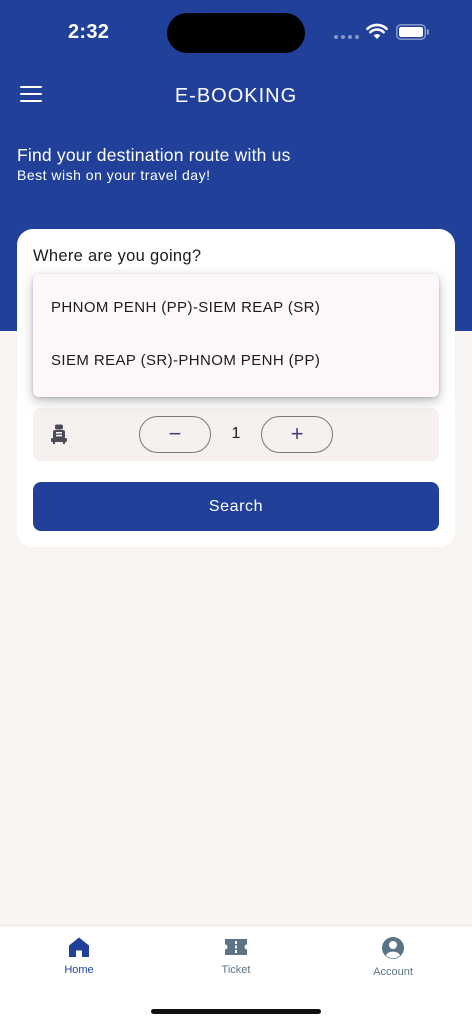 This screenshot has width=472, height=1024. I want to click on passenger-stepper: − 1 +, so click(236, 434).